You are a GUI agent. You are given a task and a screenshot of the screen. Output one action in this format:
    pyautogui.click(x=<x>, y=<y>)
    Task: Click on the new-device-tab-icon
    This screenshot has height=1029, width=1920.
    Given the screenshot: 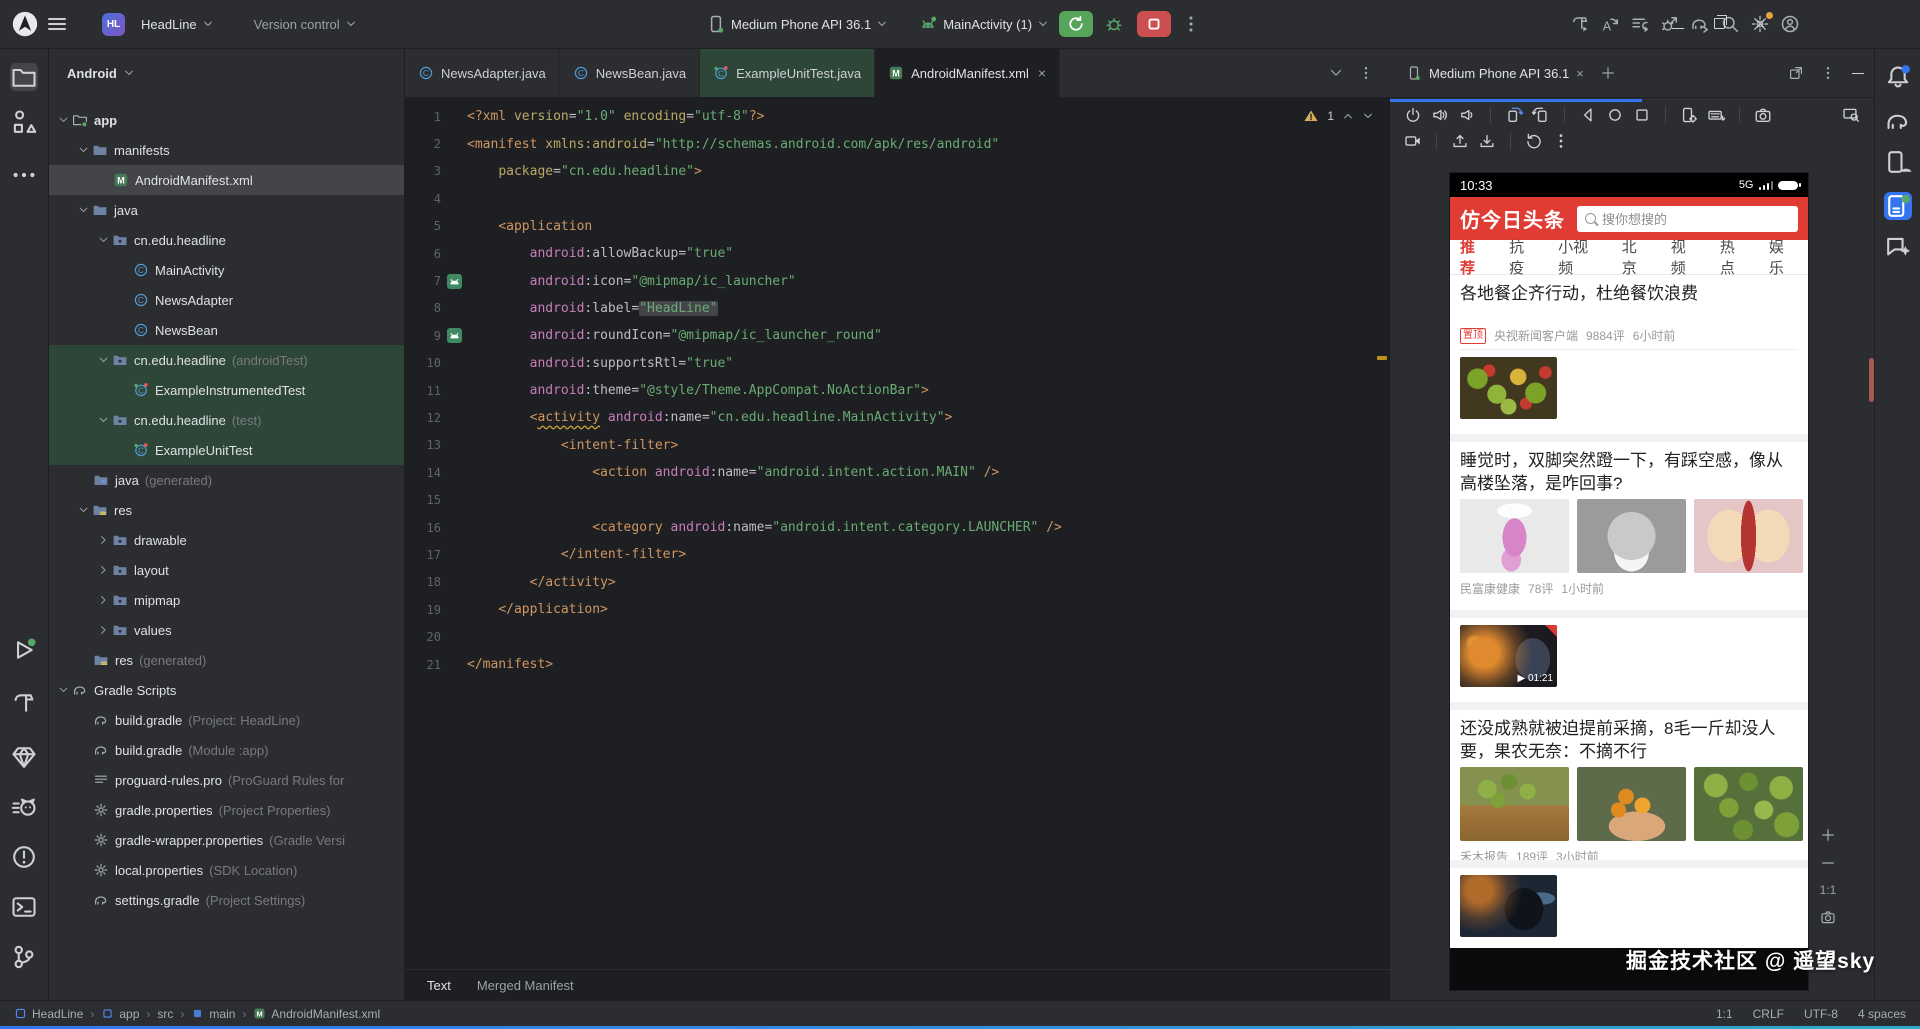 What is the action you would take?
    pyautogui.click(x=1608, y=73)
    